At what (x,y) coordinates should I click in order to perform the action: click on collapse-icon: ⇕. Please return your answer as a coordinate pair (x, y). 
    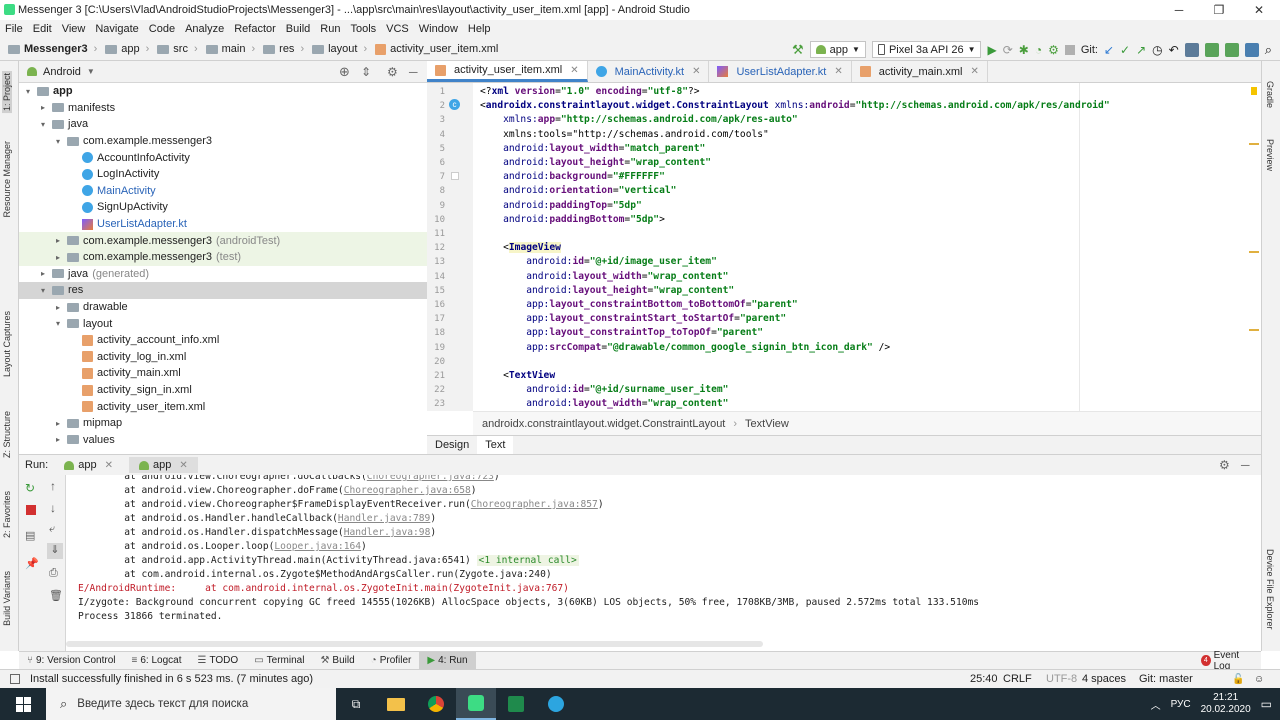
    Looking at the image, I should click on (366, 72).